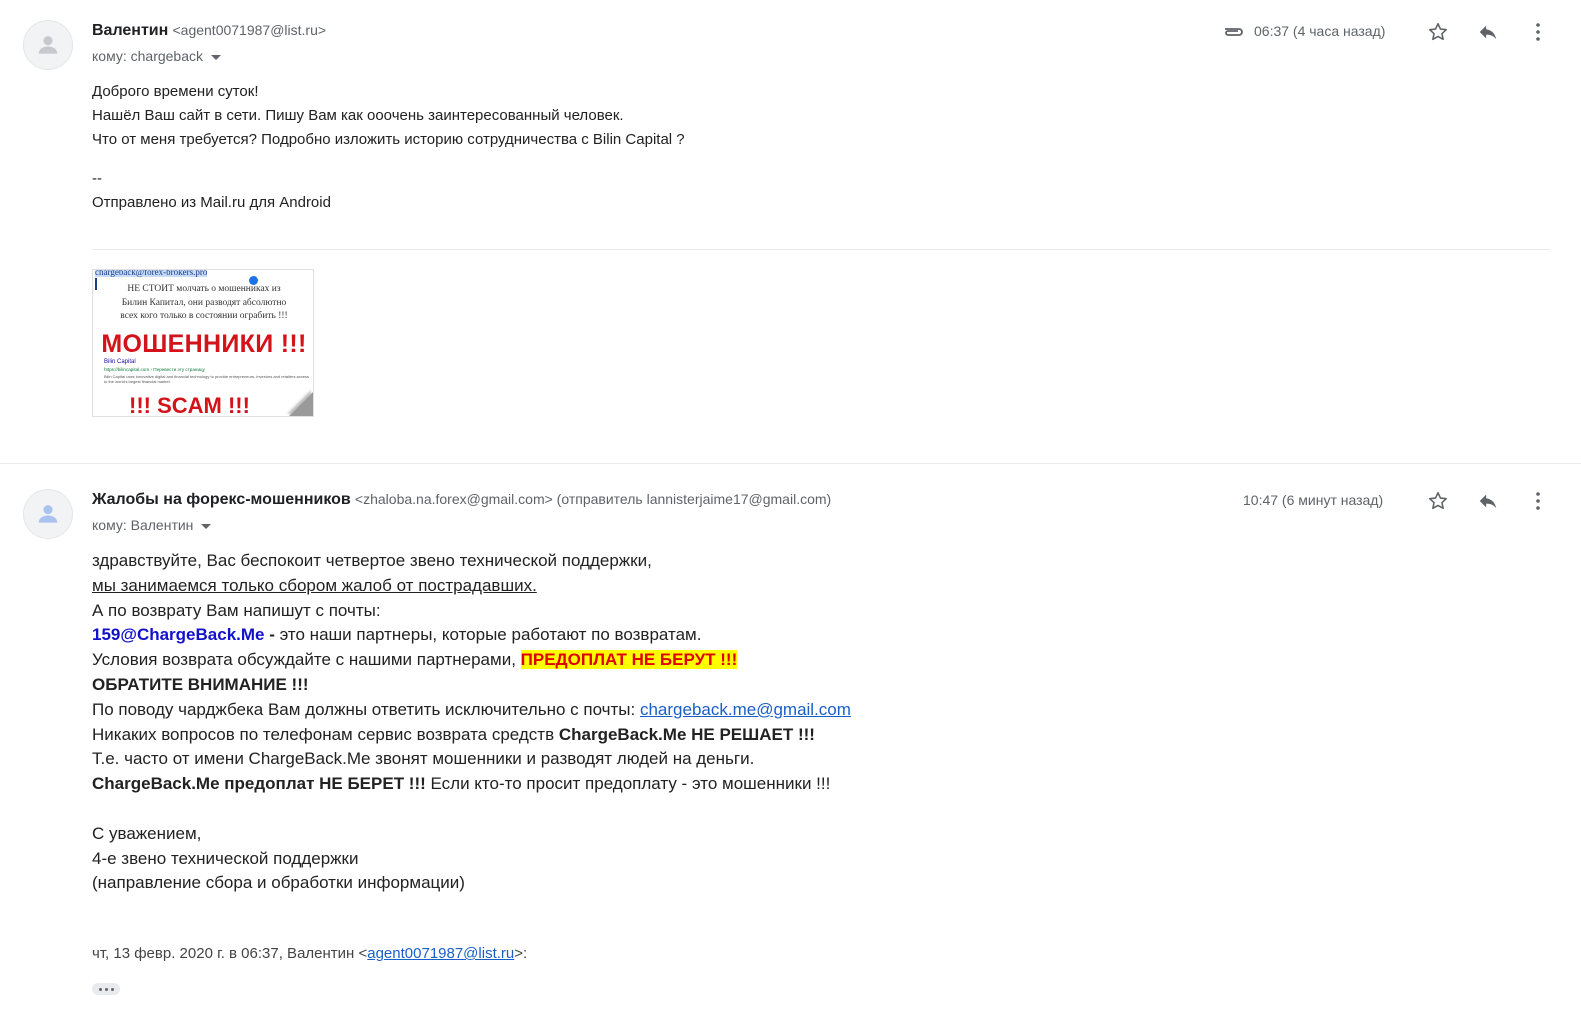 This screenshot has height=1016, width=1581. I want to click on recipient-label: кому: chargeback, so click(148, 56).